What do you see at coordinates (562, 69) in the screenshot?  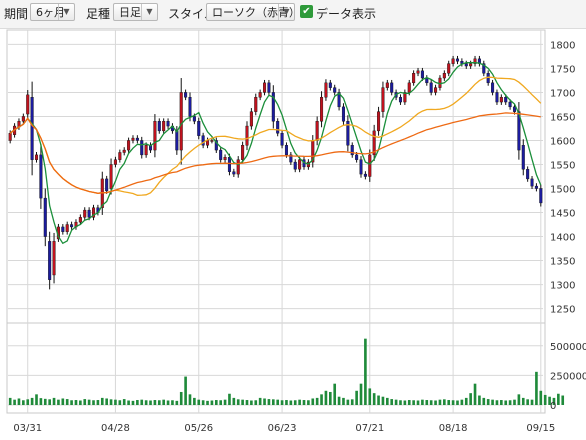 I see `price-tick-label: 1750` at bounding box center [562, 69].